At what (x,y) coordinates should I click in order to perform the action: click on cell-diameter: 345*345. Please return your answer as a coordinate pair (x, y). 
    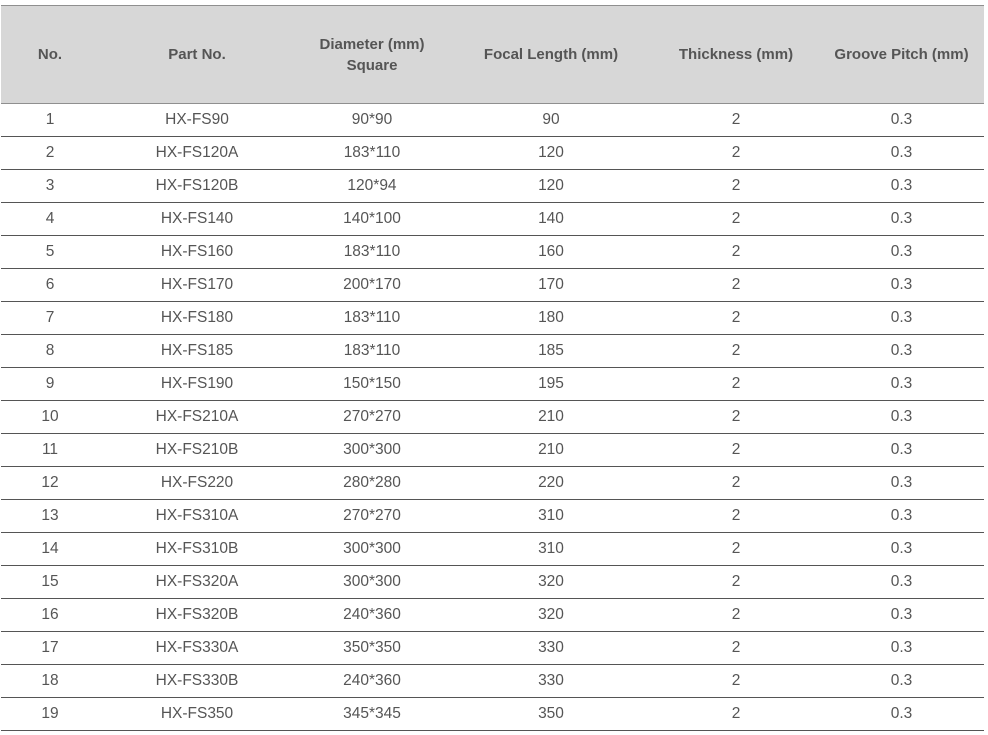
    Looking at the image, I should click on (372, 714).